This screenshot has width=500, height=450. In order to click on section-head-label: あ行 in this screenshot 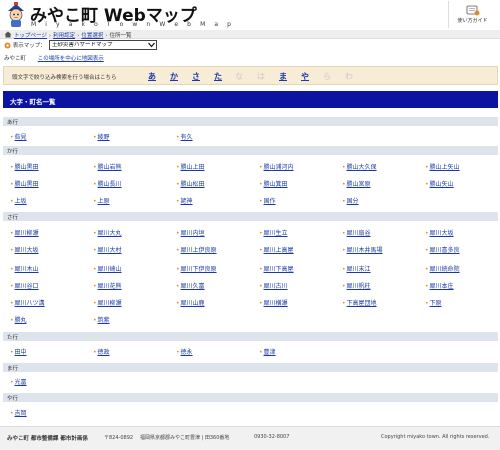, I will do `click(13, 123)`.